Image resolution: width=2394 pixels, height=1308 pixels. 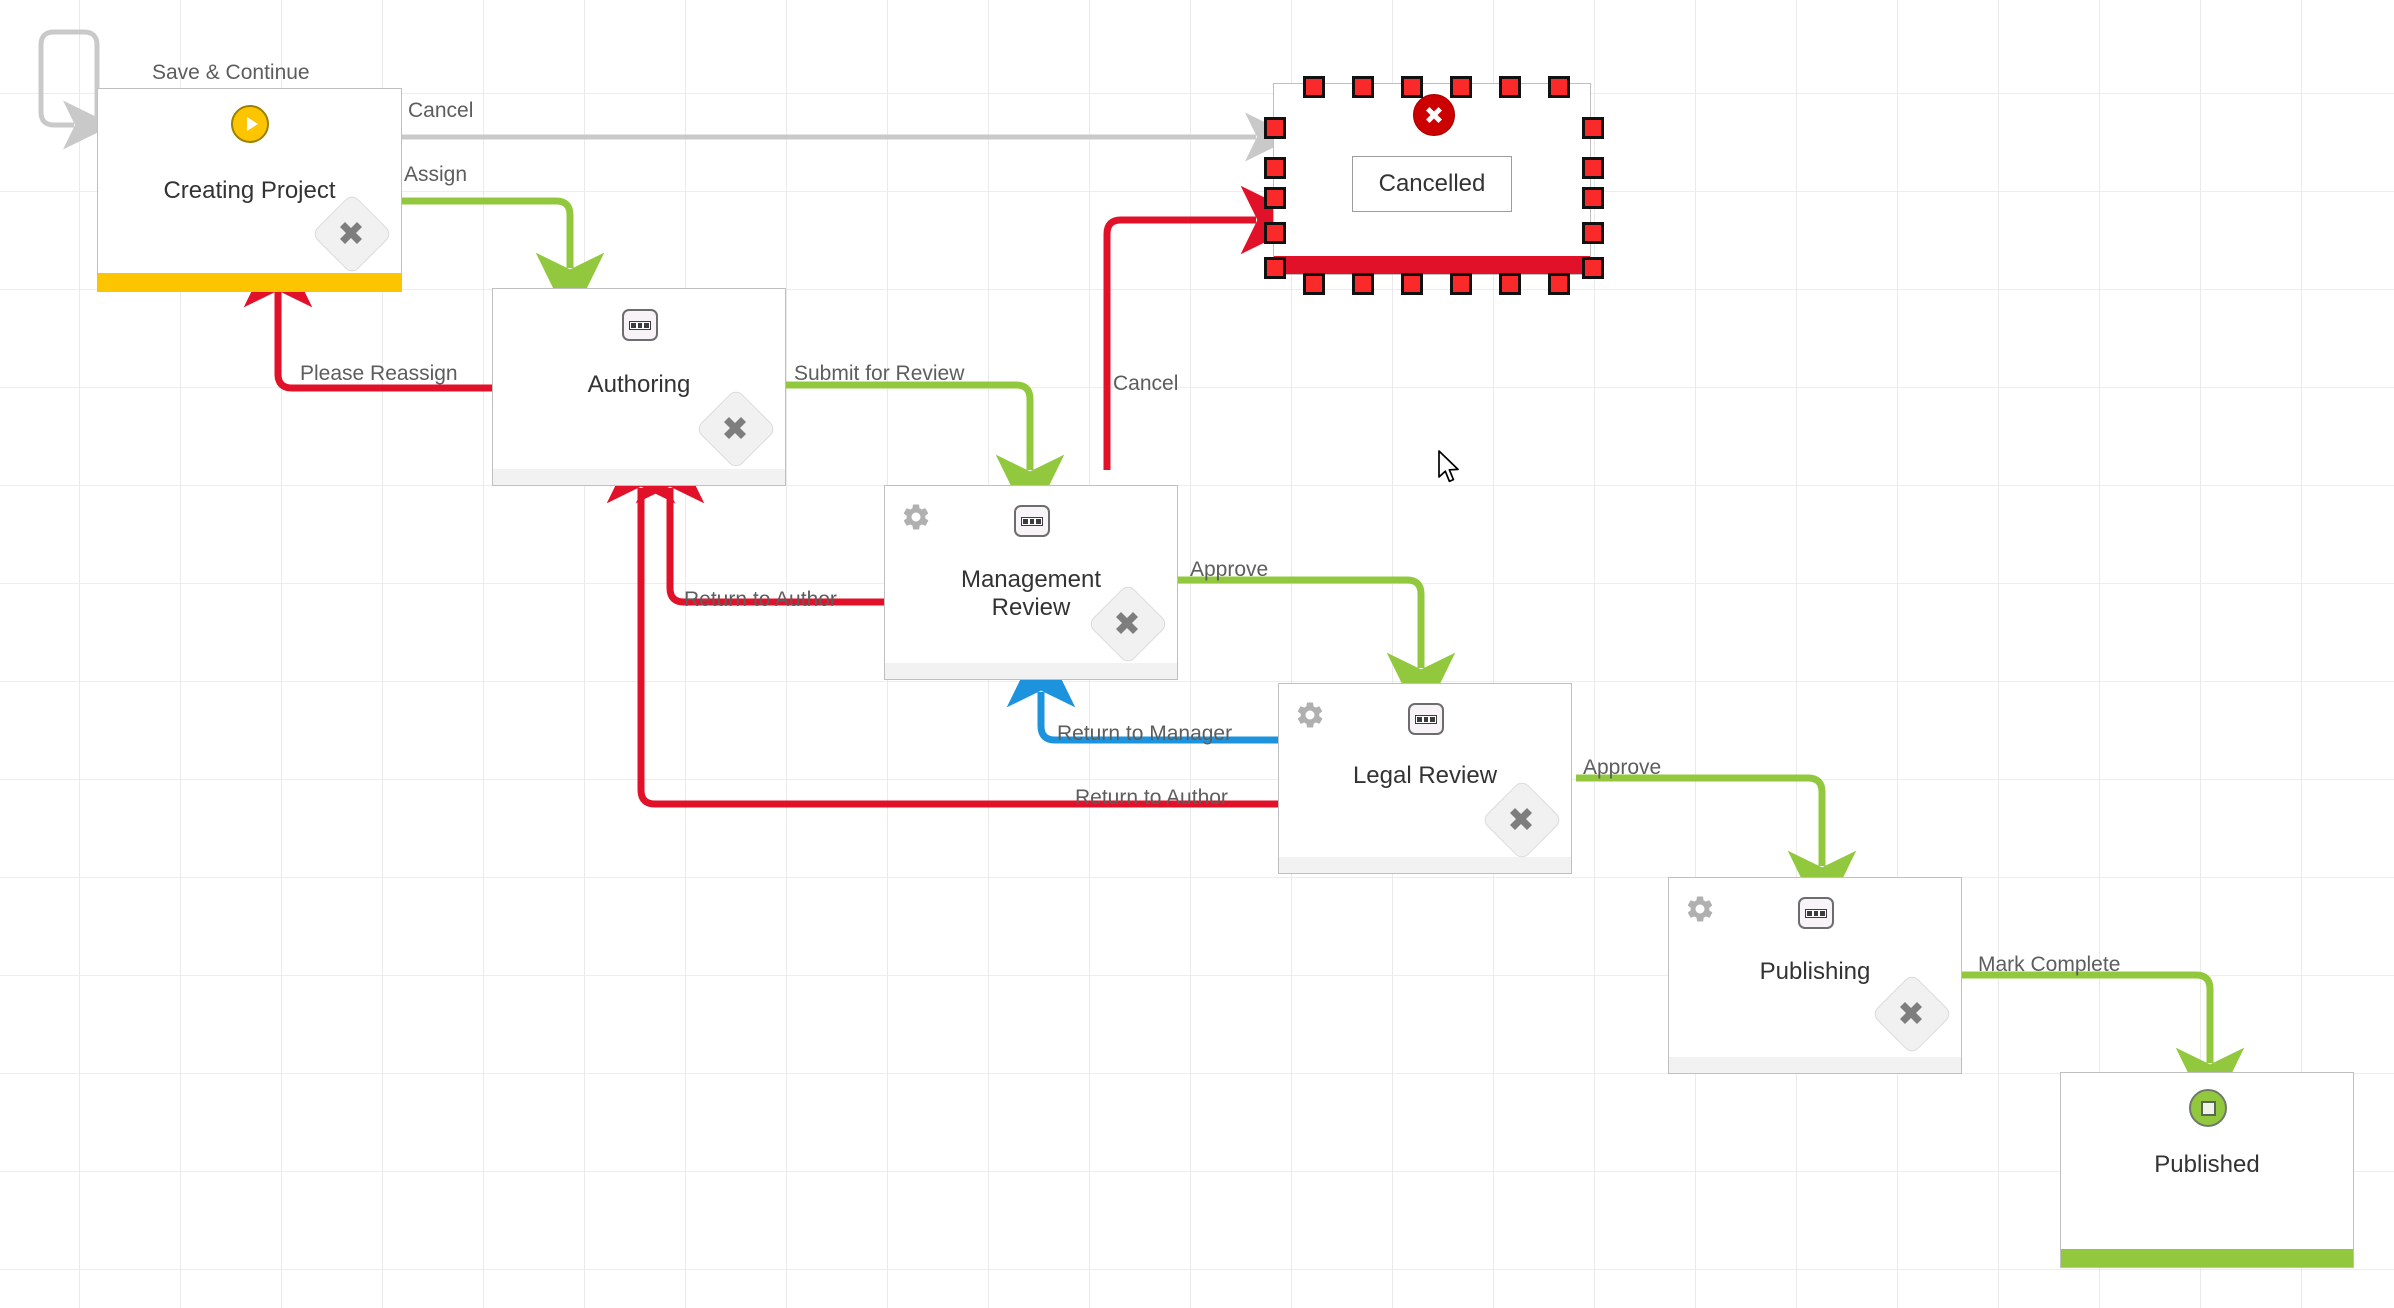 I want to click on node-cancelled: Cancelled, so click(x=1432, y=179).